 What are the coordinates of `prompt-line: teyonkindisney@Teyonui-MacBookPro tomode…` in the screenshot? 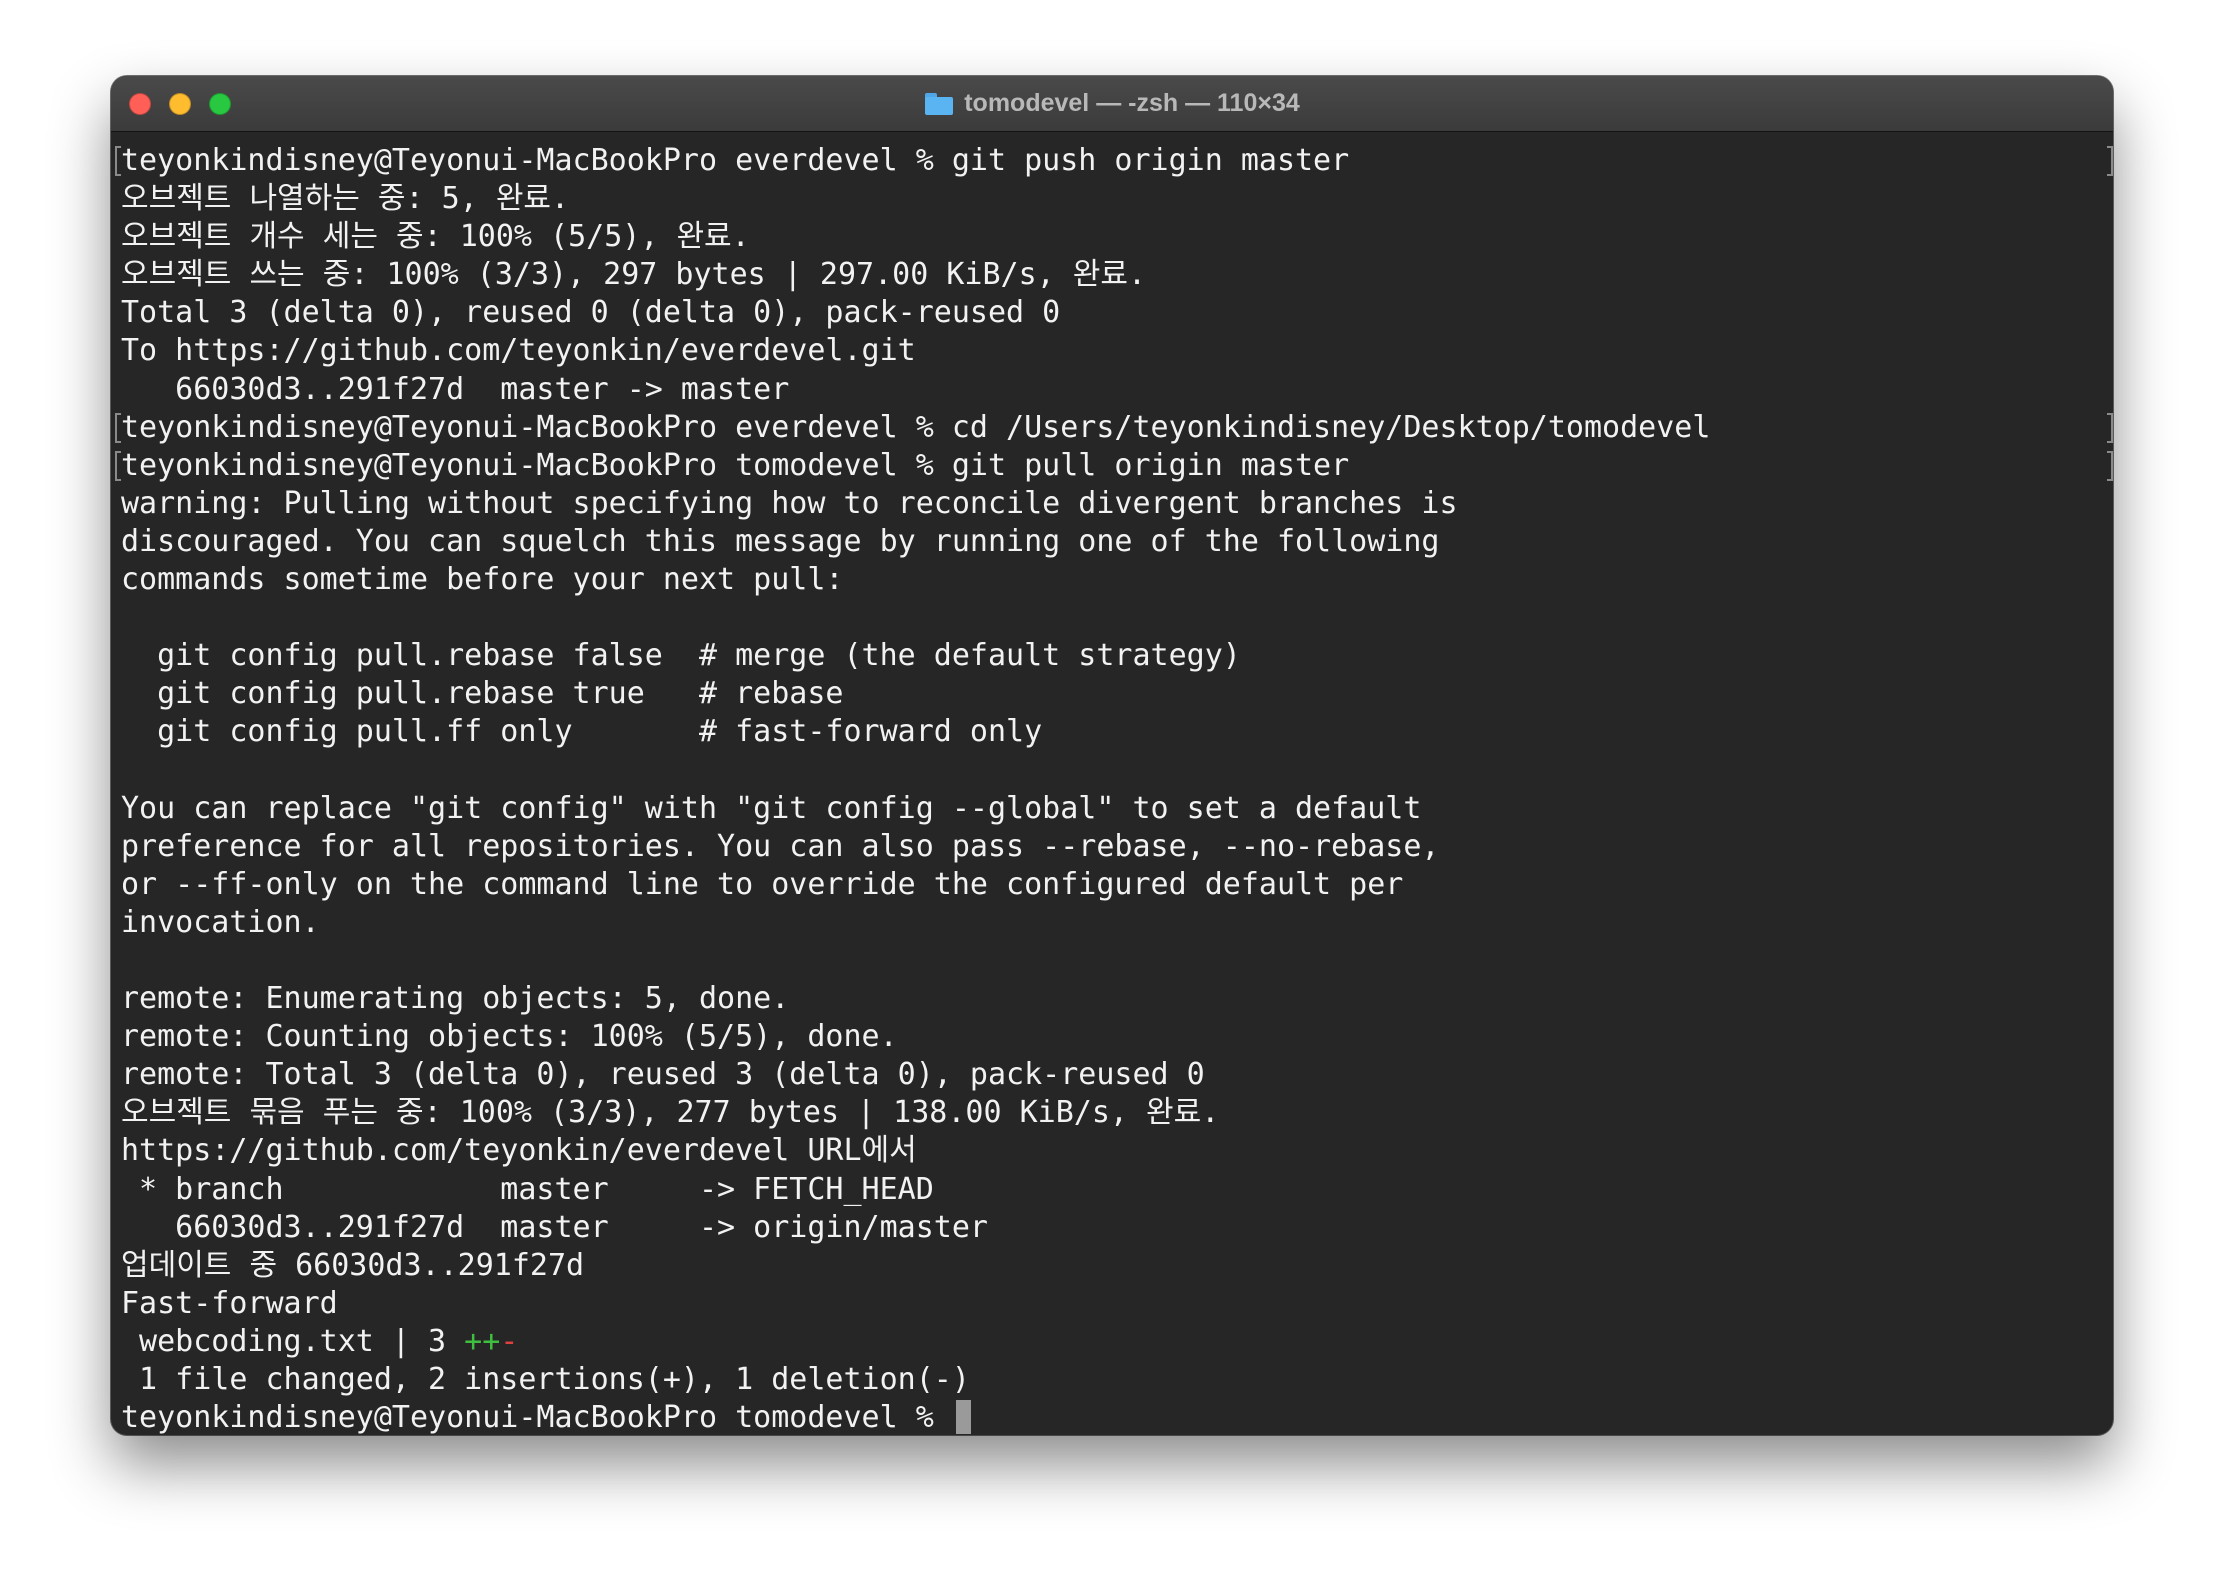 It's located at (1117, 1417).